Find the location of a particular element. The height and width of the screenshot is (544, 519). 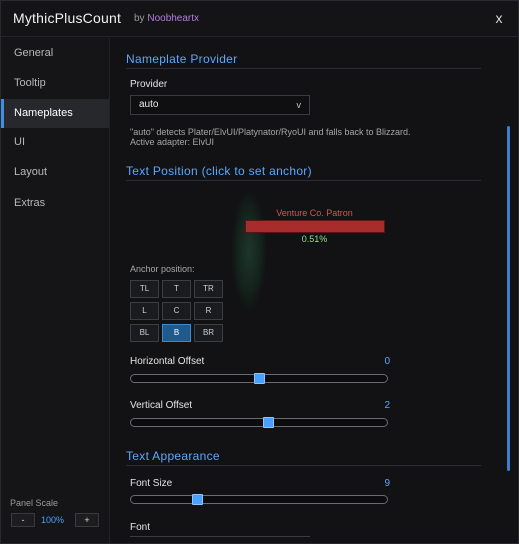

by-text: by is located at coordinates (139, 18).